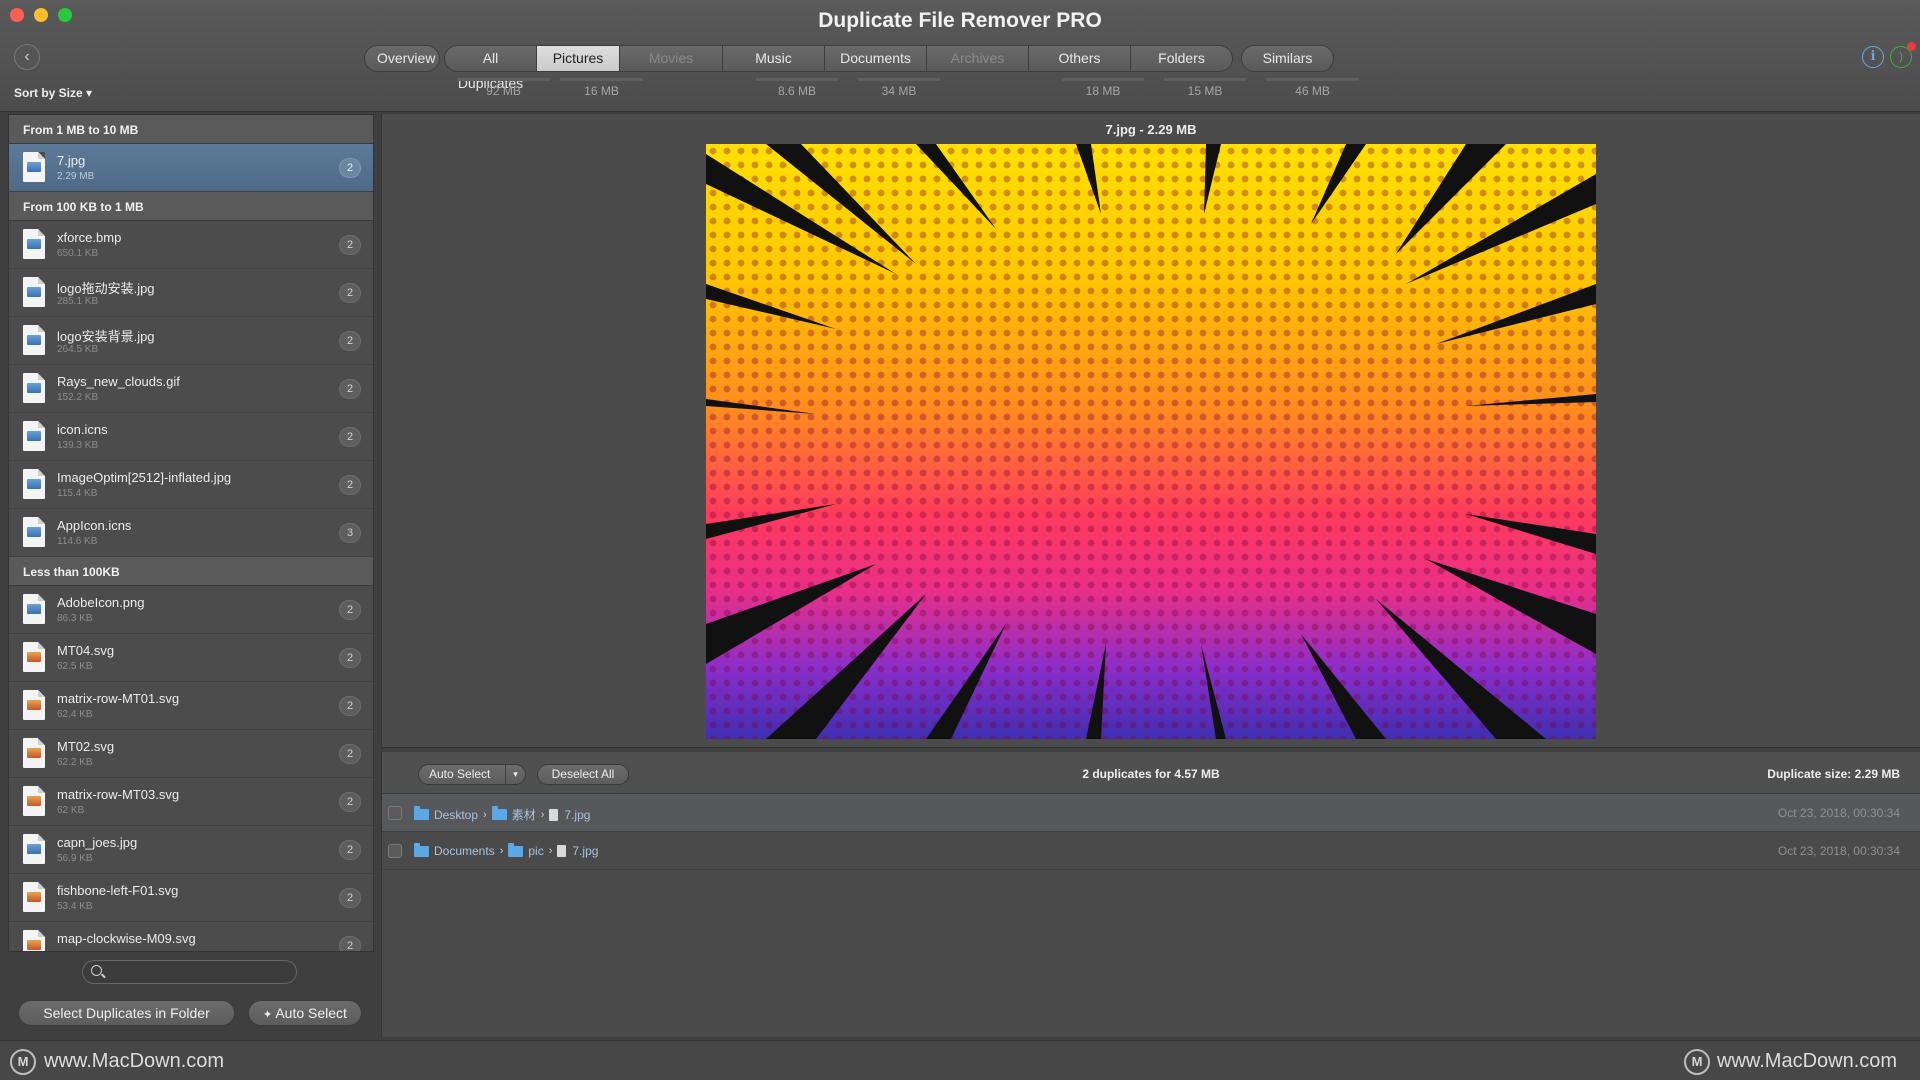 This screenshot has height=1080, width=1920. What do you see at coordinates (76, 176) in the screenshot?
I see `file-size: 2.29 MB` at bounding box center [76, 176].